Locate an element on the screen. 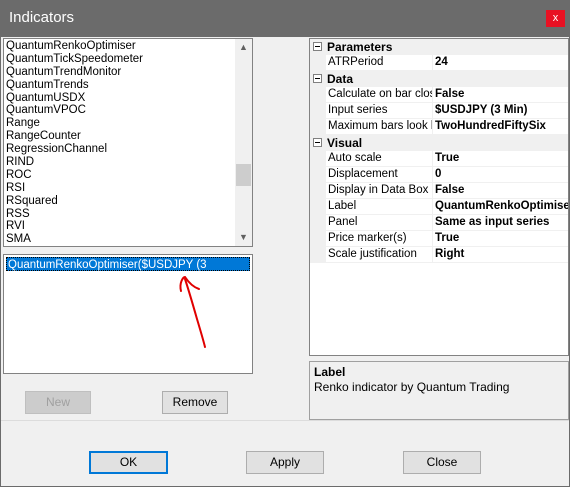 The image size is (570, 487). remove-button: Remove is located at coordinates (195, 402).